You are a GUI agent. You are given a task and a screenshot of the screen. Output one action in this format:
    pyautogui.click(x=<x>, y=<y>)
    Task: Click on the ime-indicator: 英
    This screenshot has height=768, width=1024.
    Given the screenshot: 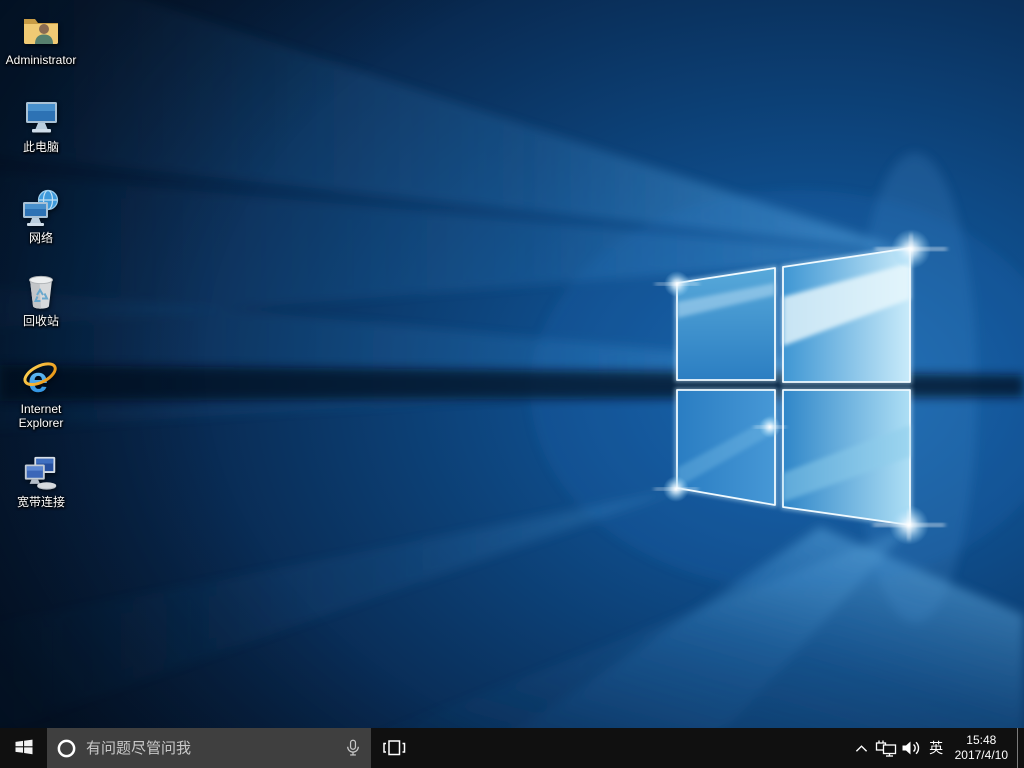 What is the action you would take?
    pyautogui.click(x=936, y=748)
    